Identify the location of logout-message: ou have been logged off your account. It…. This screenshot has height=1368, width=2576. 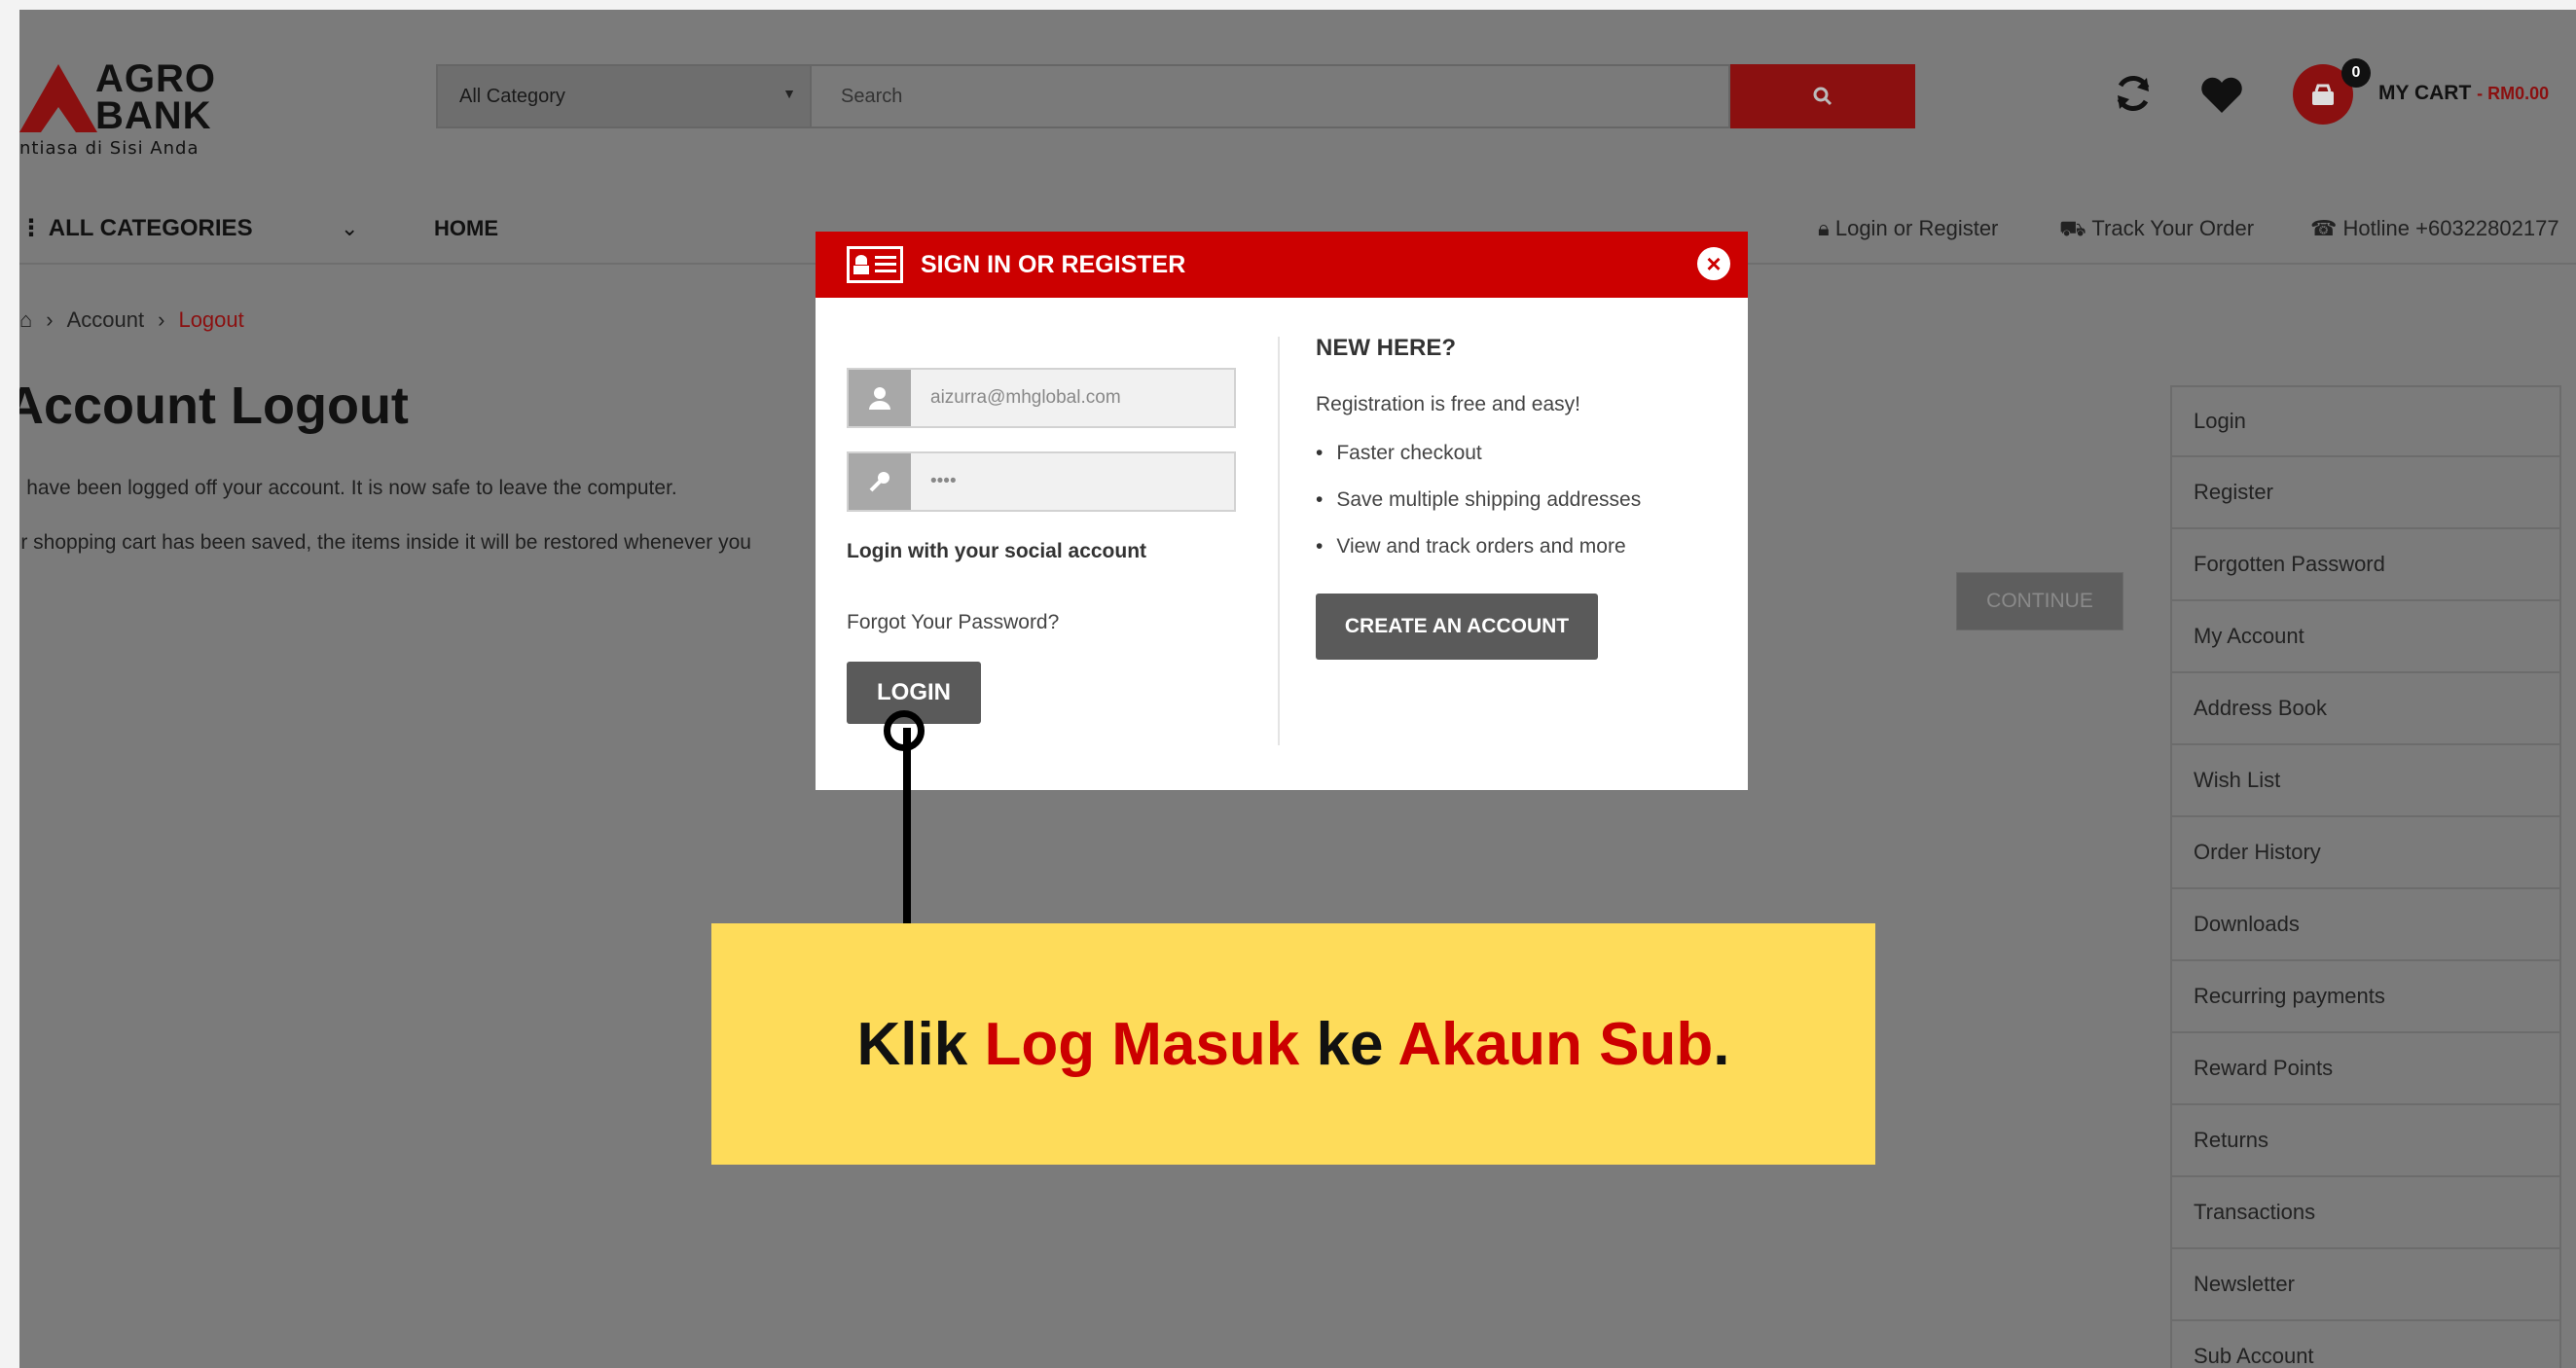
(348, 488).